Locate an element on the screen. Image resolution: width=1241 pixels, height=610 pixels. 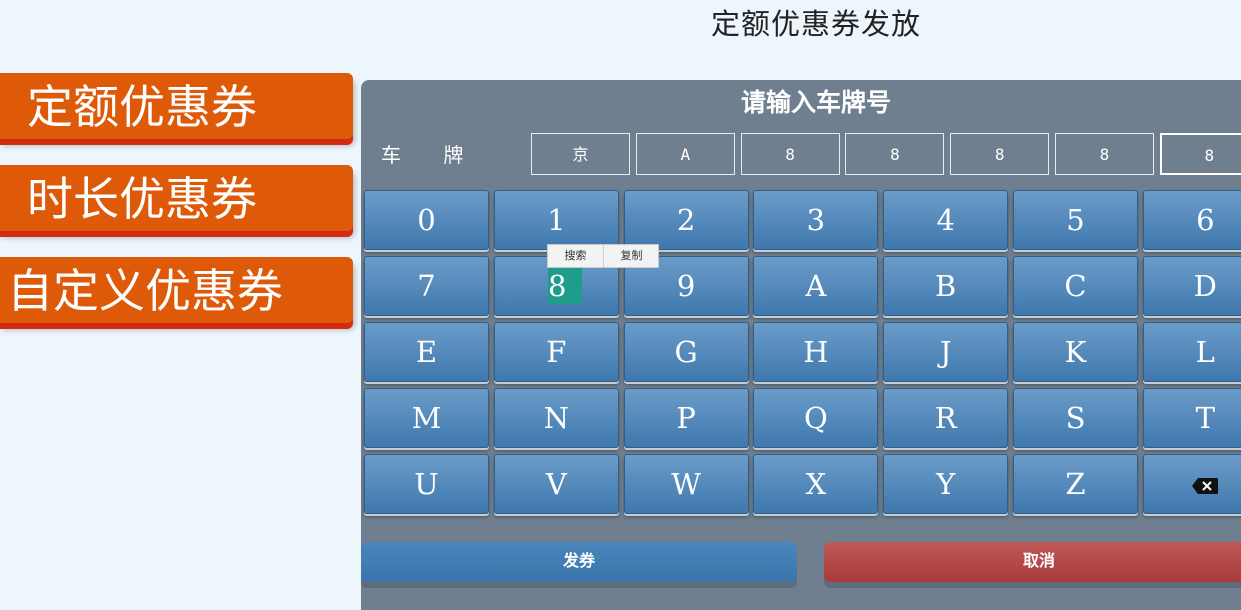
plate-char-box: 京 is located at coordinates (580, 154).